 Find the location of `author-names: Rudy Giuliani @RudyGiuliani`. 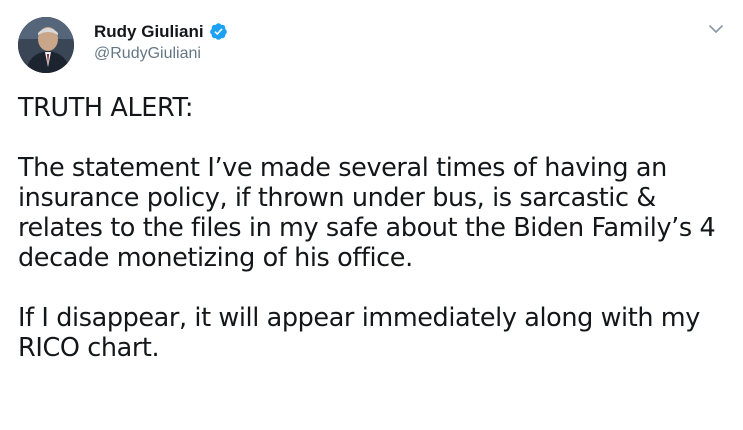

author-names: Rudy Giuliani @RudyGiuliani is located at coordinates (161, 42).